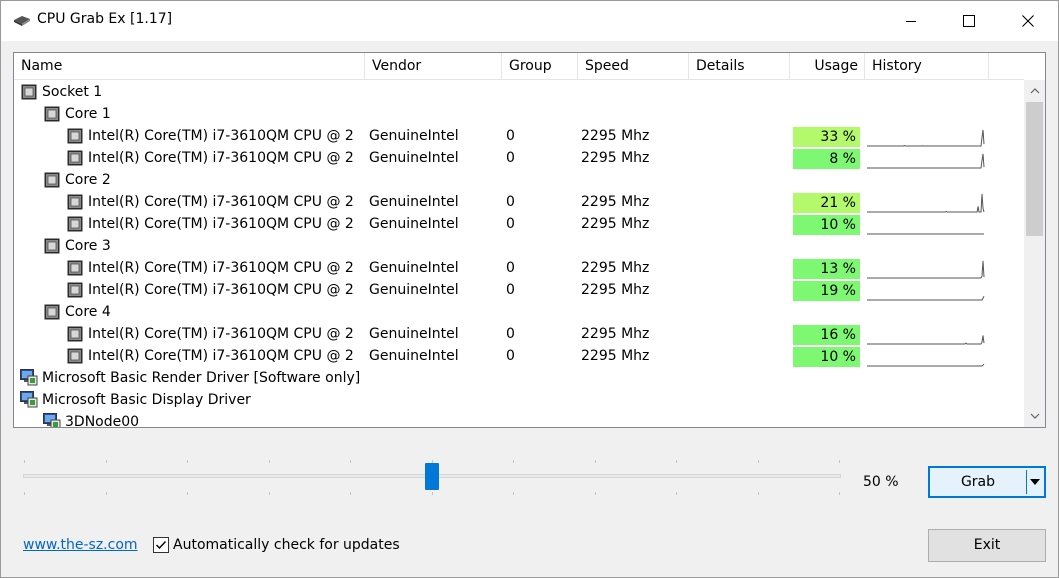  I want to click on minimize-icon, so click(911, 21).